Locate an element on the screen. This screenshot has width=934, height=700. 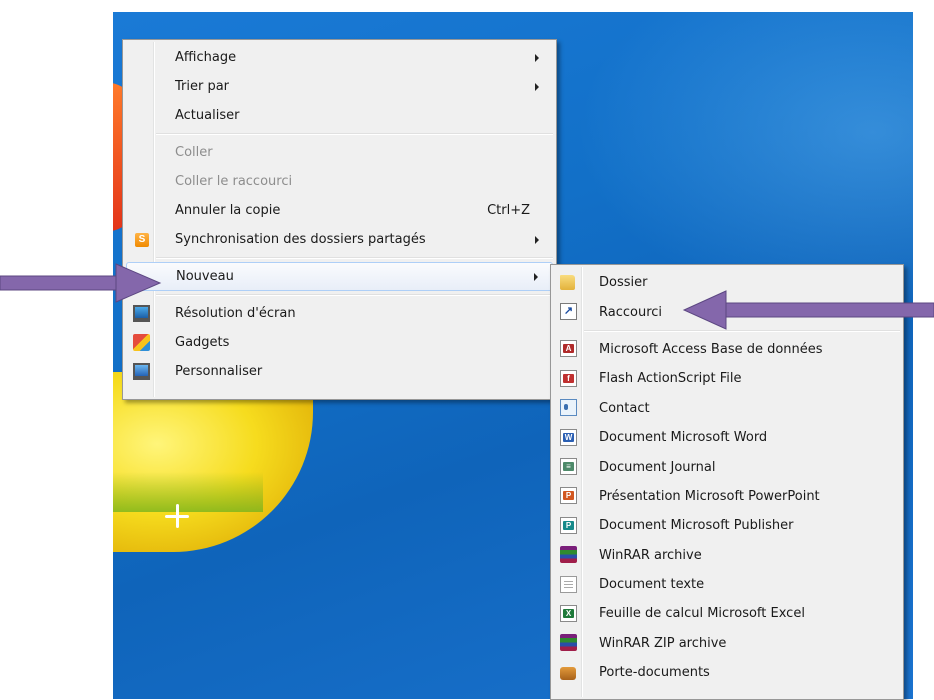
annotation-arrow-right-icon is located at coordinates (808, 310).